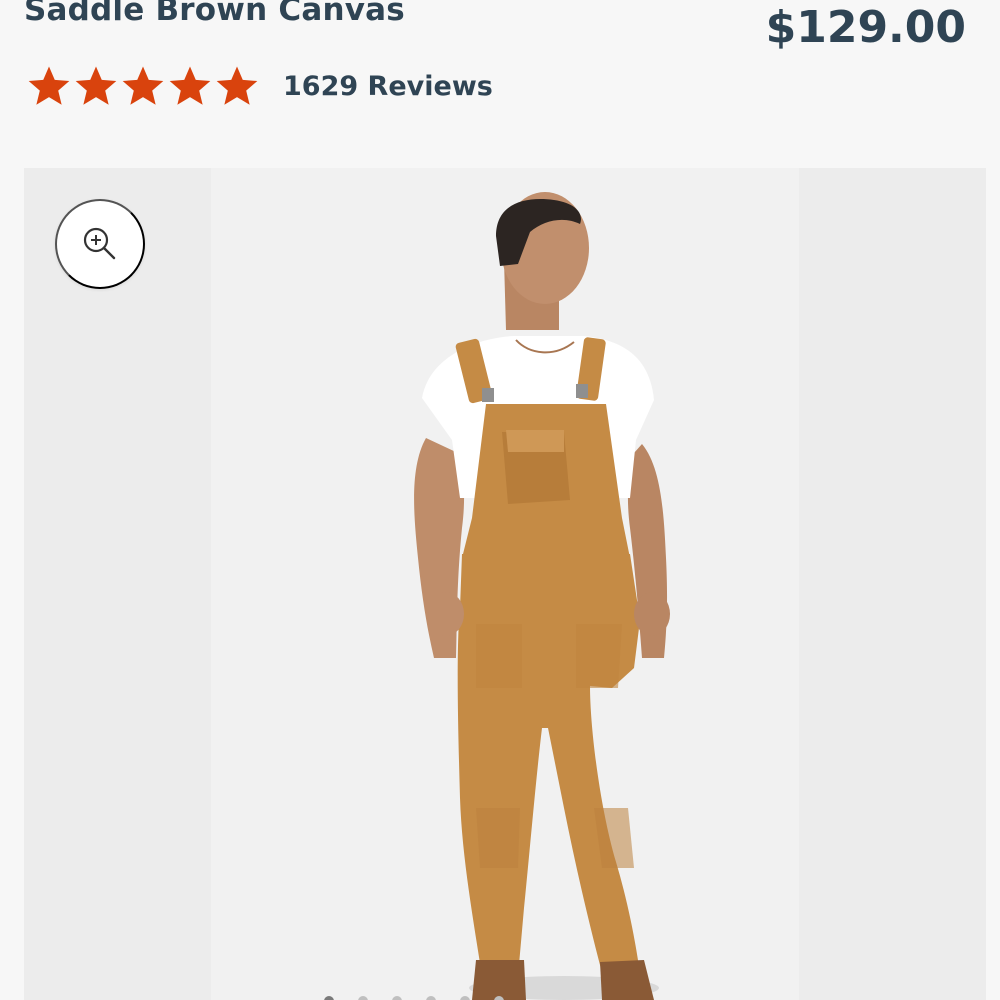  I want to click on carousel-dots, so click(426, 998).